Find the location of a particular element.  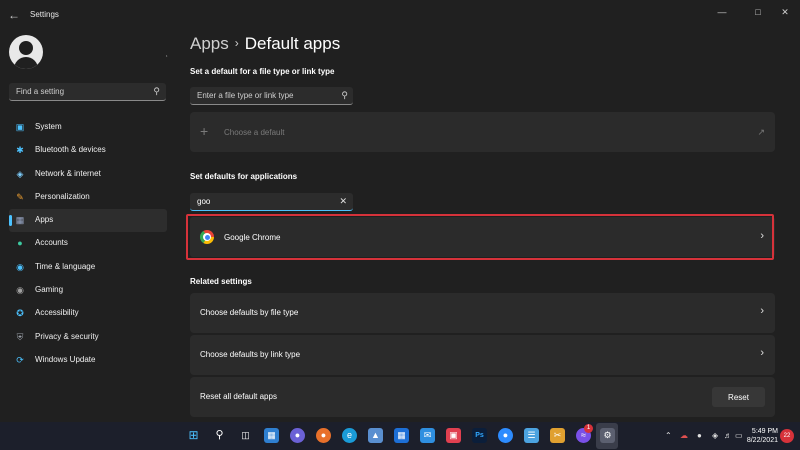

maximize-icon: □ is located at coordinates (758, 12).